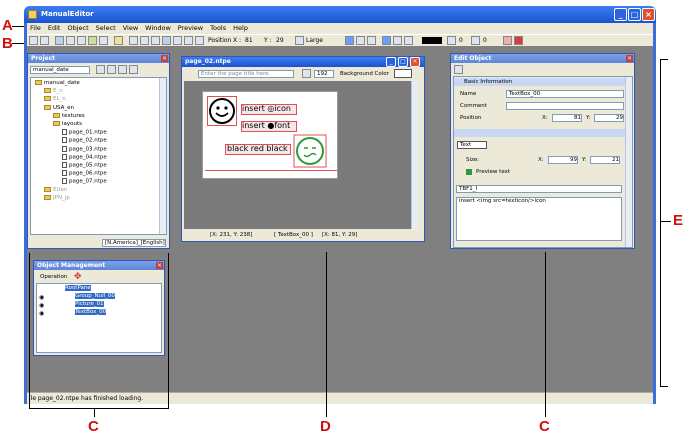 This screenshot has height=443, width=695. Describe the element at coordinates (240, 28) in the screenshot. I see `menu-help: Help` at that location.